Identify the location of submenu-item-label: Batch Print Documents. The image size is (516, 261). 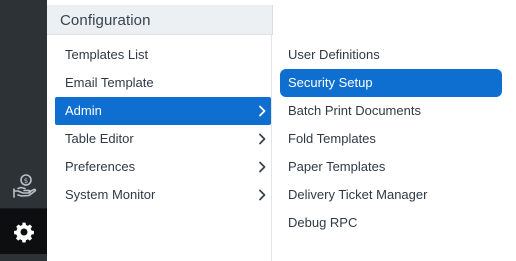
(354, 110).